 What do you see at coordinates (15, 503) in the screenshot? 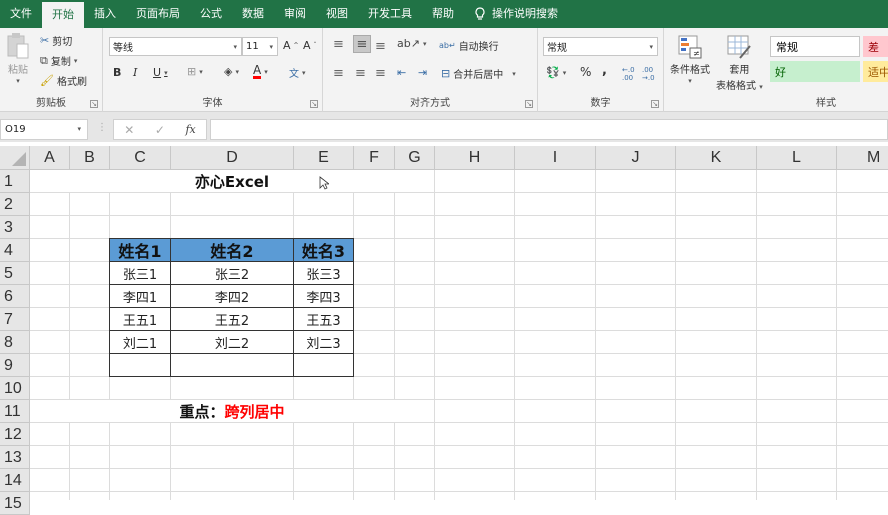
I see `row-header-15: 15` at bounding box center [15, 503].